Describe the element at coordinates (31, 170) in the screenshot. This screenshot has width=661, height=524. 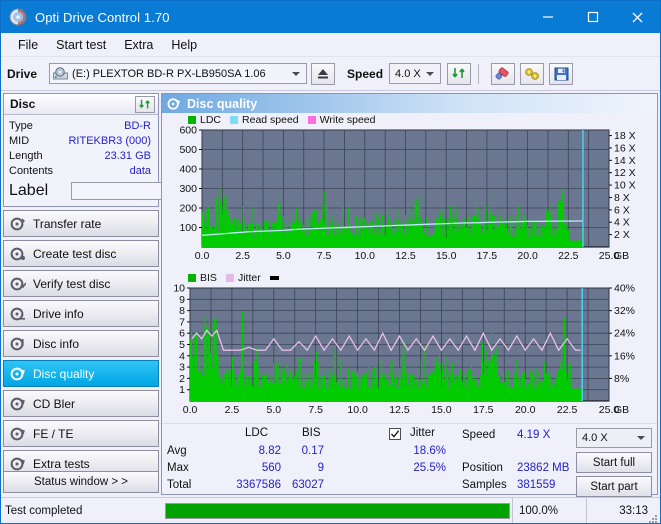
I see `disc-key-contents: Contents` at that location.